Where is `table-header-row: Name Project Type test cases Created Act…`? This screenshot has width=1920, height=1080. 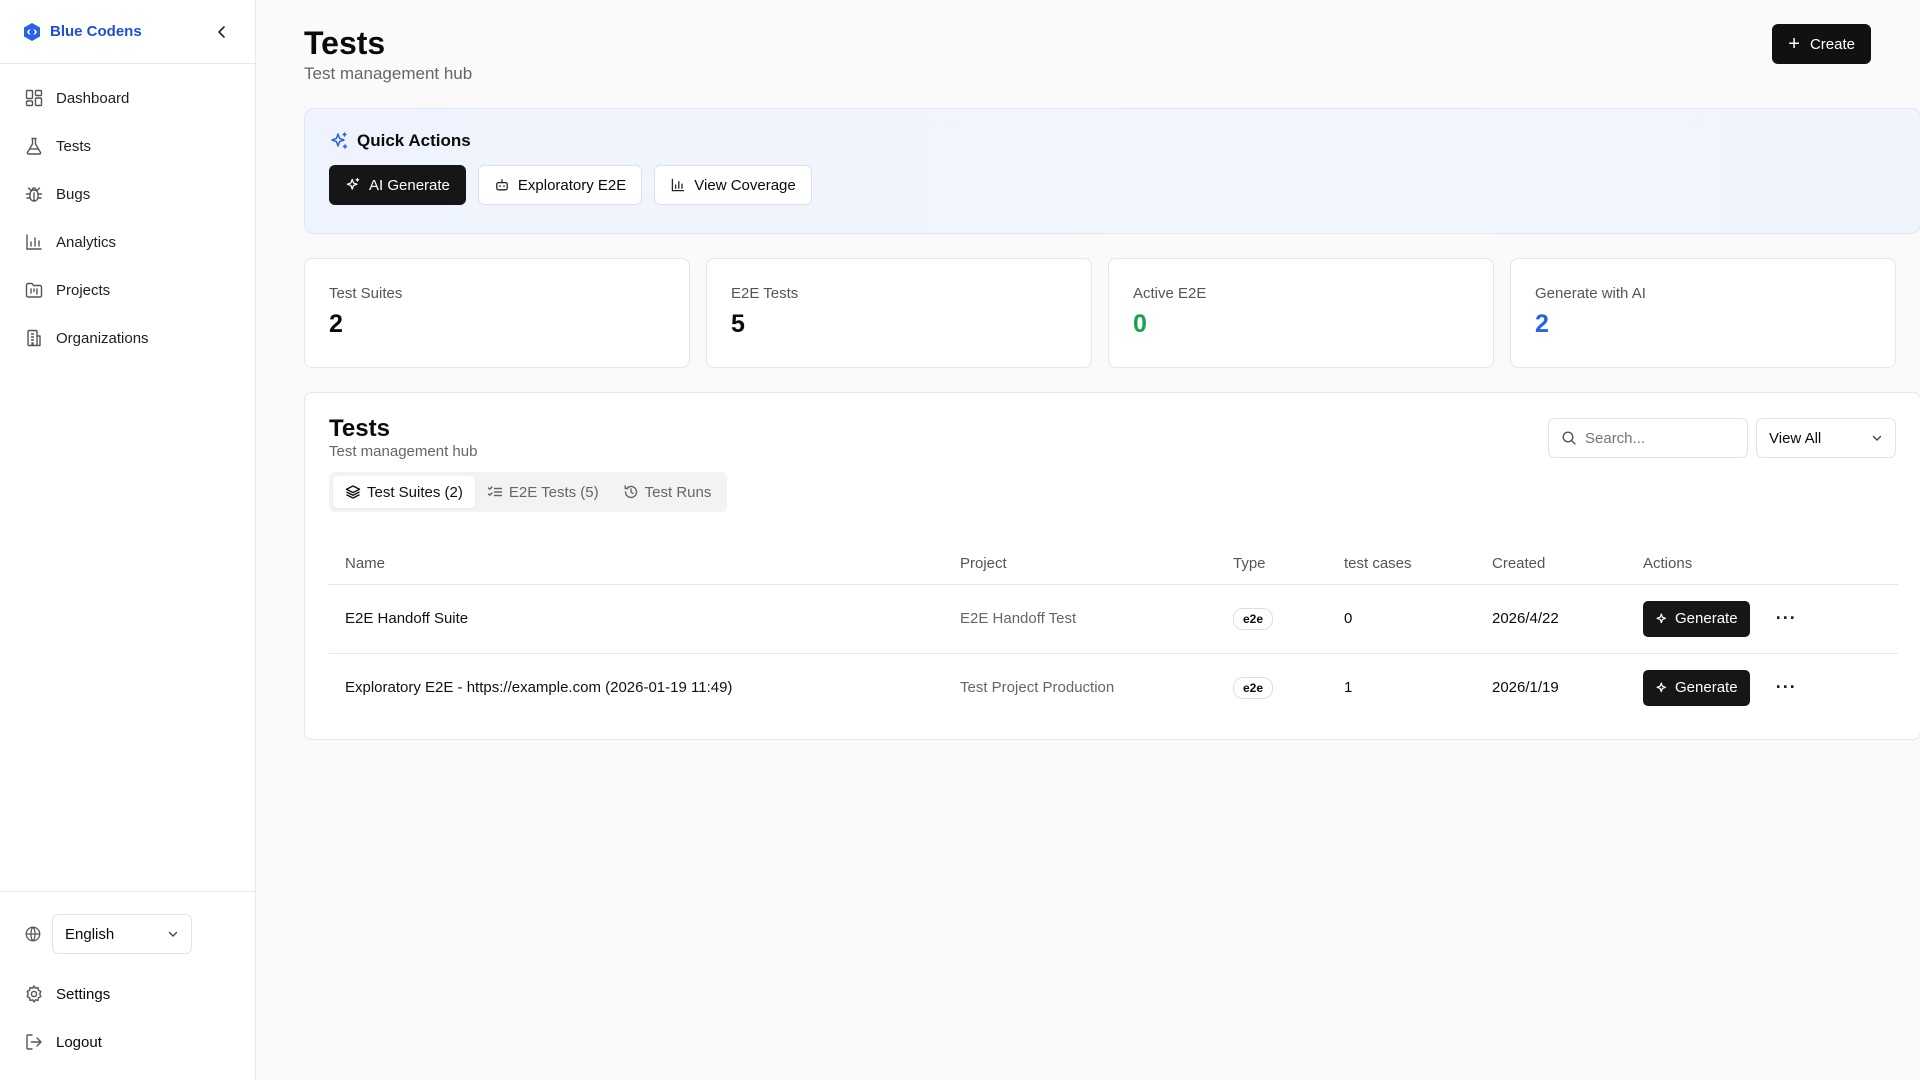
table-header-row: Name Project Type test cases Created Act… is located at coordinates (1113, 564).